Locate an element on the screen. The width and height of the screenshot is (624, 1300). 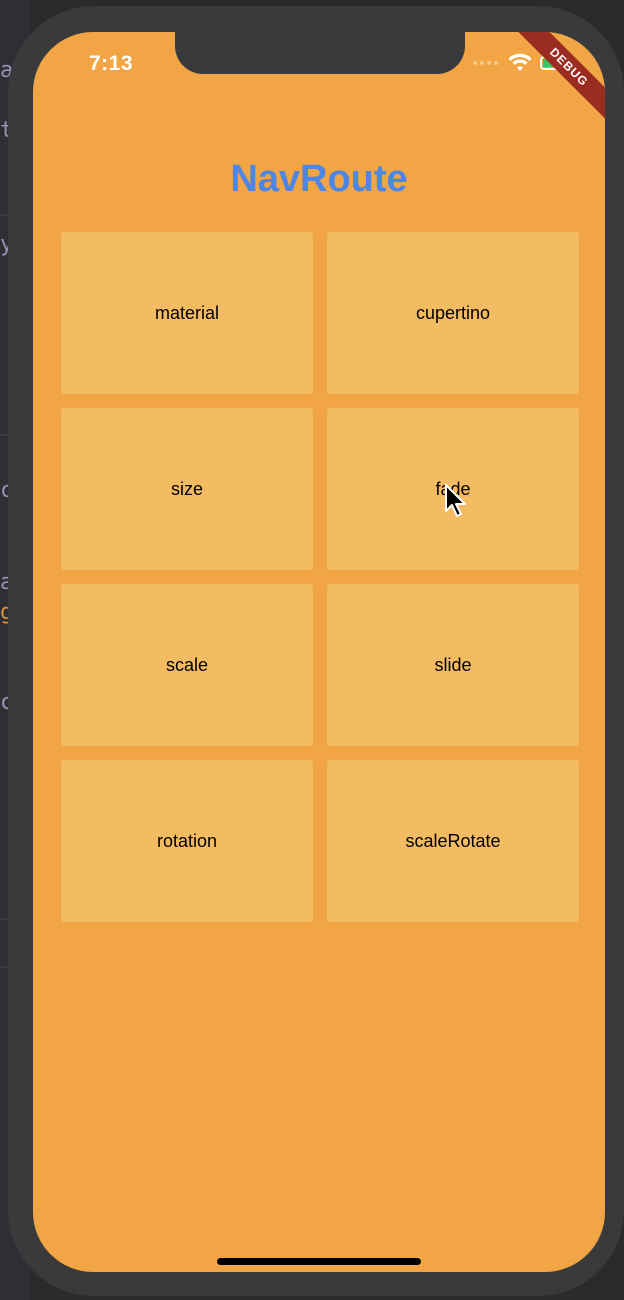
scale-button: scale is located at coordinates (187, 665).